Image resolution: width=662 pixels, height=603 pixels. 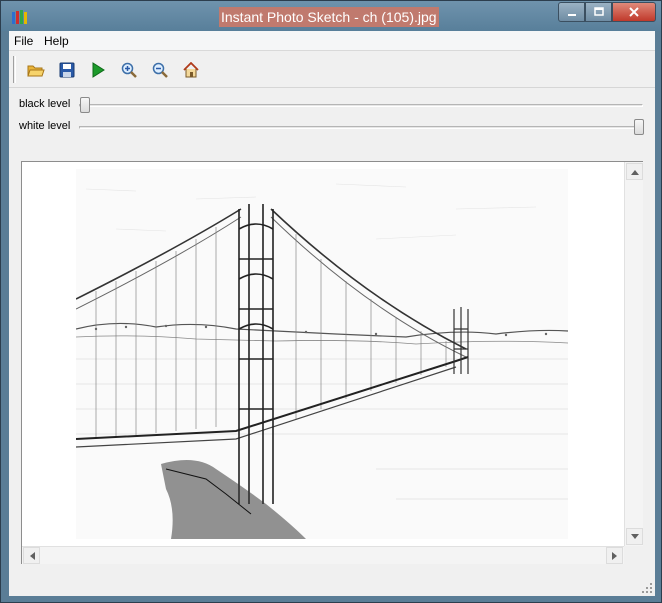 I want to click on scroll-up-button, so click(x=634, y=171).